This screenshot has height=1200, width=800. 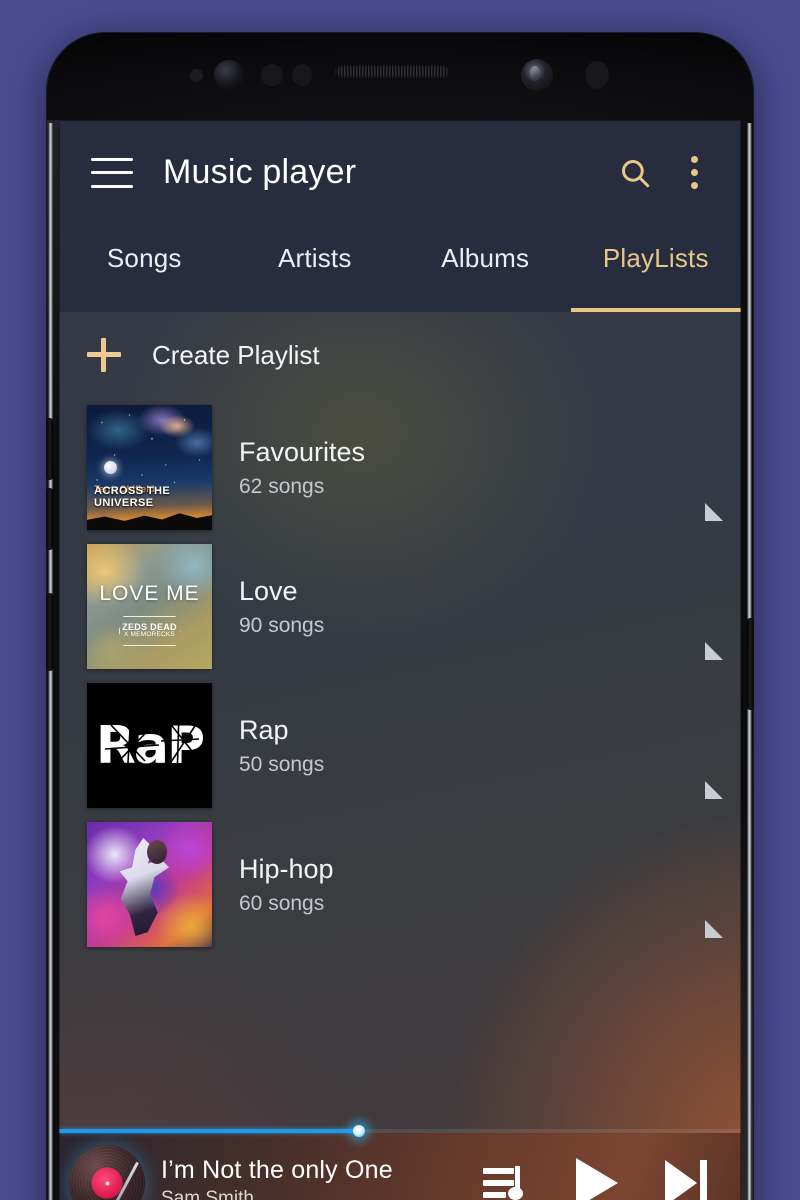 I want to click on iris-camera-icon, so click(x=229, y=75).